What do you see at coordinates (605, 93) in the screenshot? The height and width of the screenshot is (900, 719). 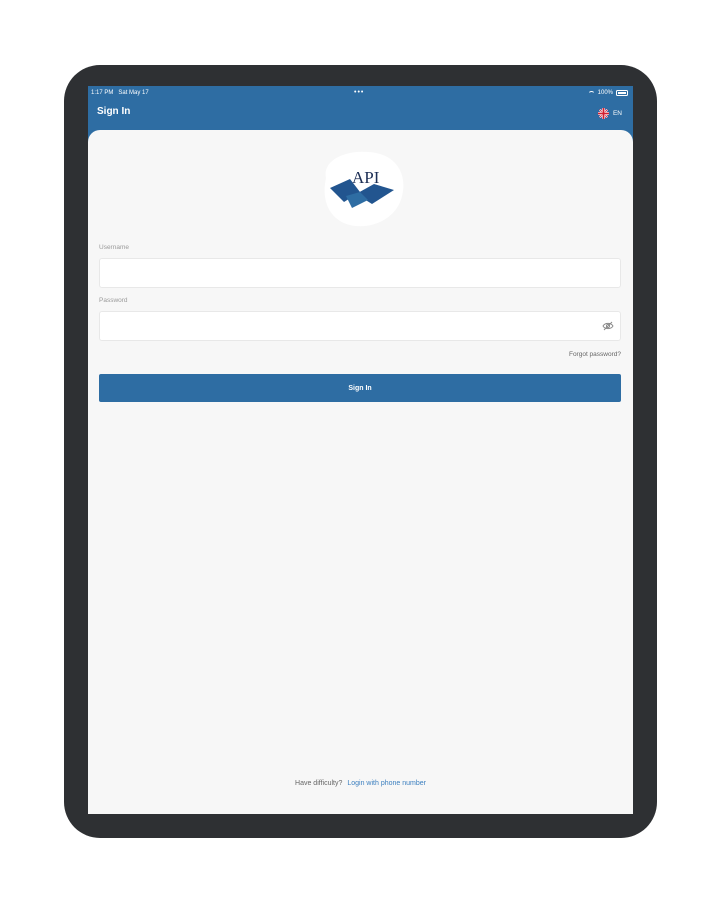 I see `battery-percent: 100%` at bounding box center [605, 93].